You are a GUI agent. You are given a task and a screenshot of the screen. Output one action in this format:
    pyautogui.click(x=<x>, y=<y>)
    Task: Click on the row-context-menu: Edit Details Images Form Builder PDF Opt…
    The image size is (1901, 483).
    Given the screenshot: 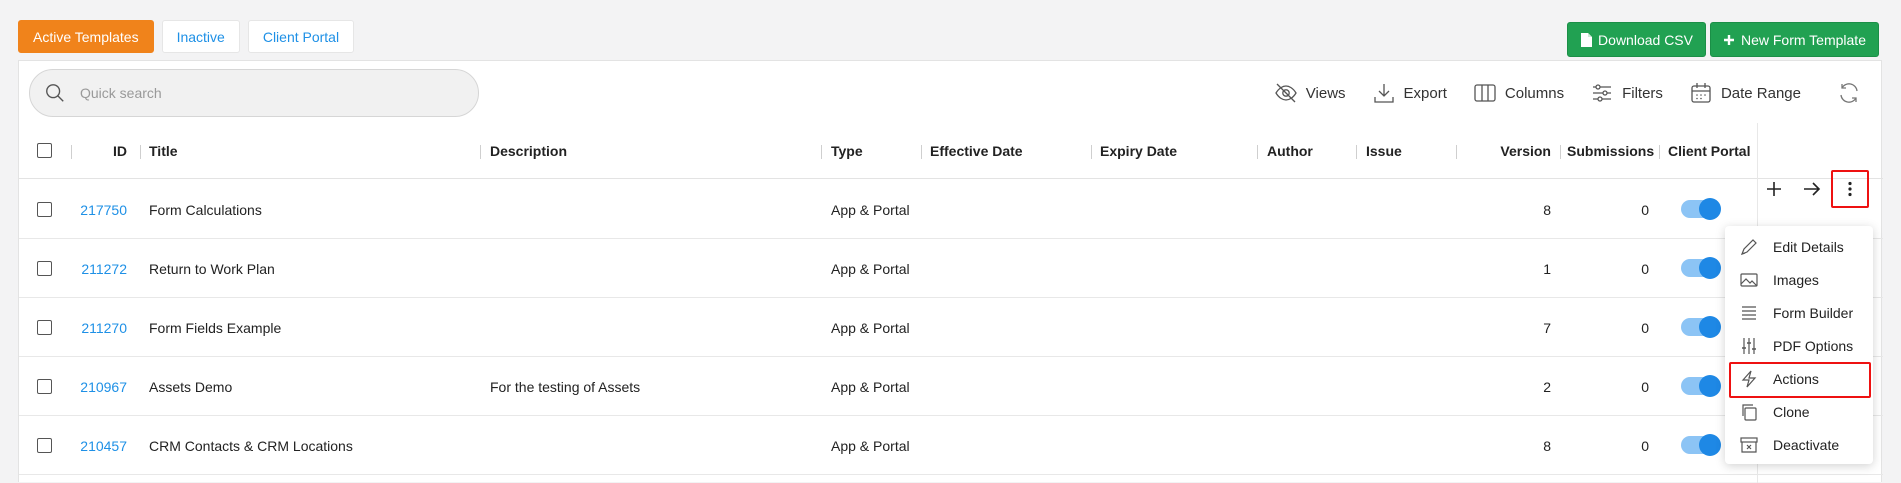 What is the action you would take?
    pyautogui.click(x=1799, y=345)
    